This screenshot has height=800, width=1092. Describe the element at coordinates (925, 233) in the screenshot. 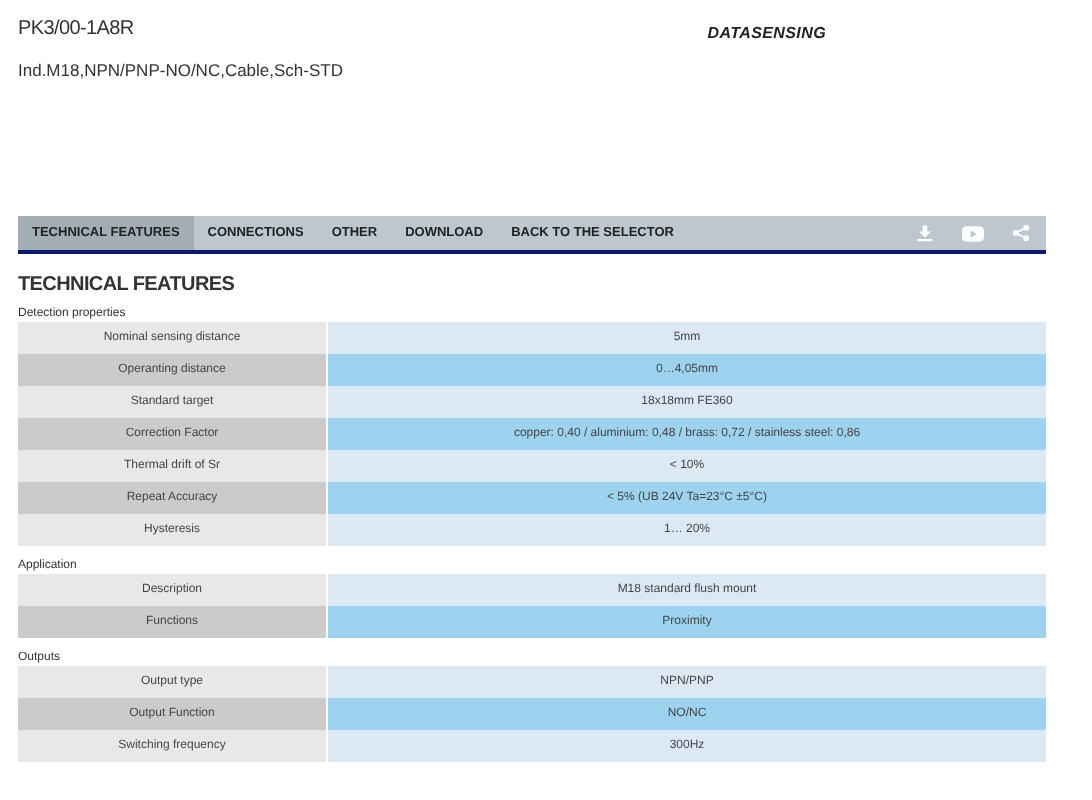

I see `download-icon` at that location.